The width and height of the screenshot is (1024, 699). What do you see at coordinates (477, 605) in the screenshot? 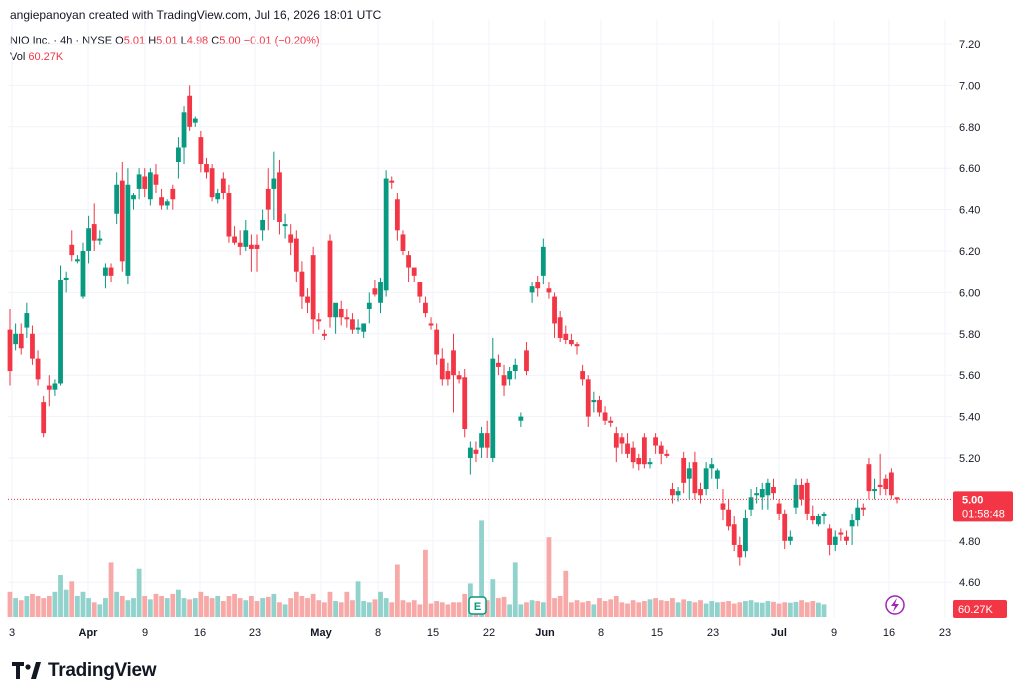
I see `earnings-marker: E` at bounding box center [477, 605].